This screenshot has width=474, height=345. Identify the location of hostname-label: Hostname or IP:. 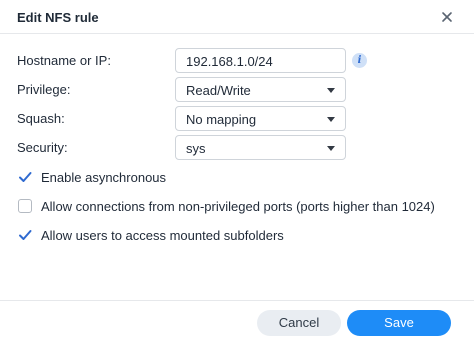
(64, 60).